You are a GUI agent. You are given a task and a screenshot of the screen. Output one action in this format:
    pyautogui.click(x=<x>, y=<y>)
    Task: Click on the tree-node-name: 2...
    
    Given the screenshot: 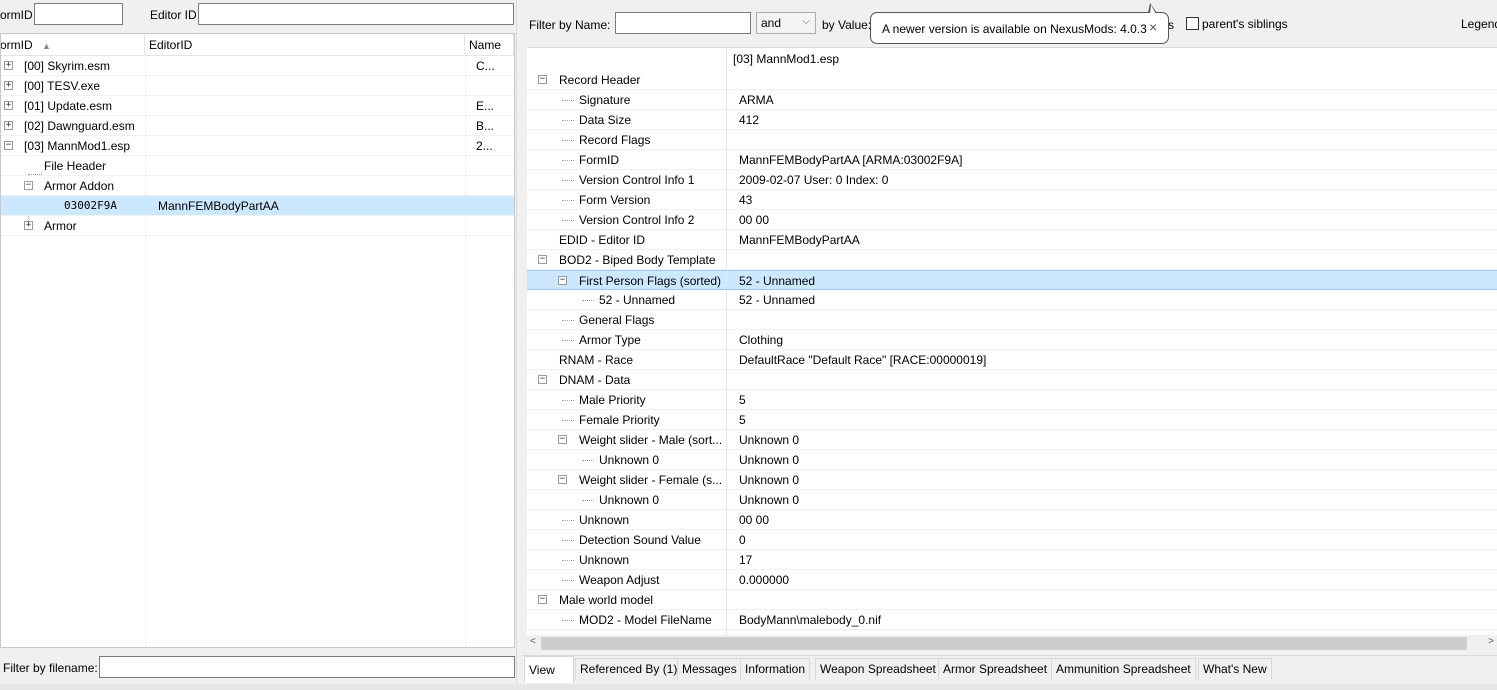 What is the action you would take?
    pyautogui.click(x=484, y=146)
    